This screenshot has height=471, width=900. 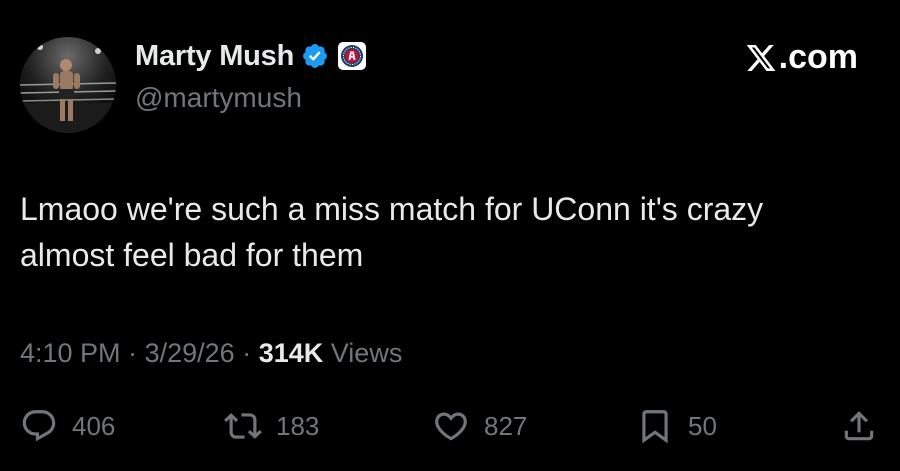 I want to click on heart-icon, so click(x=451, y=426).